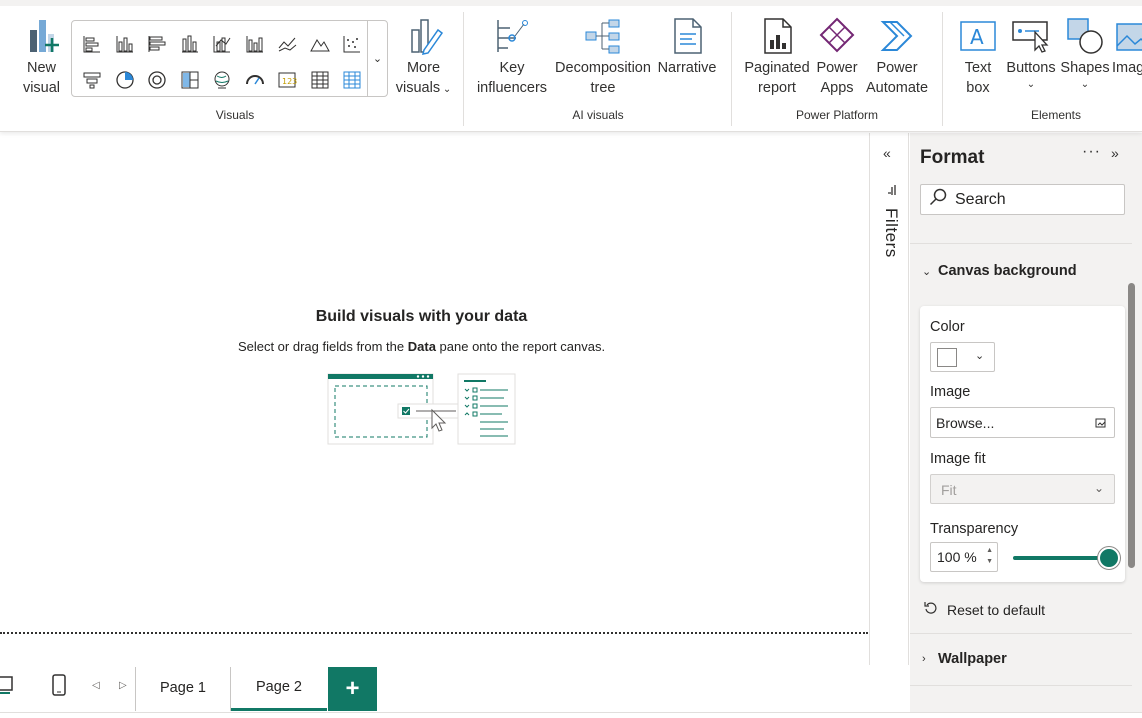 This screenshot has width=1142, height=718. What do you see at coordinates (1091, 152) in the screenshot?
I see `more-options-button: ···` at bounding box center [1091, 152].